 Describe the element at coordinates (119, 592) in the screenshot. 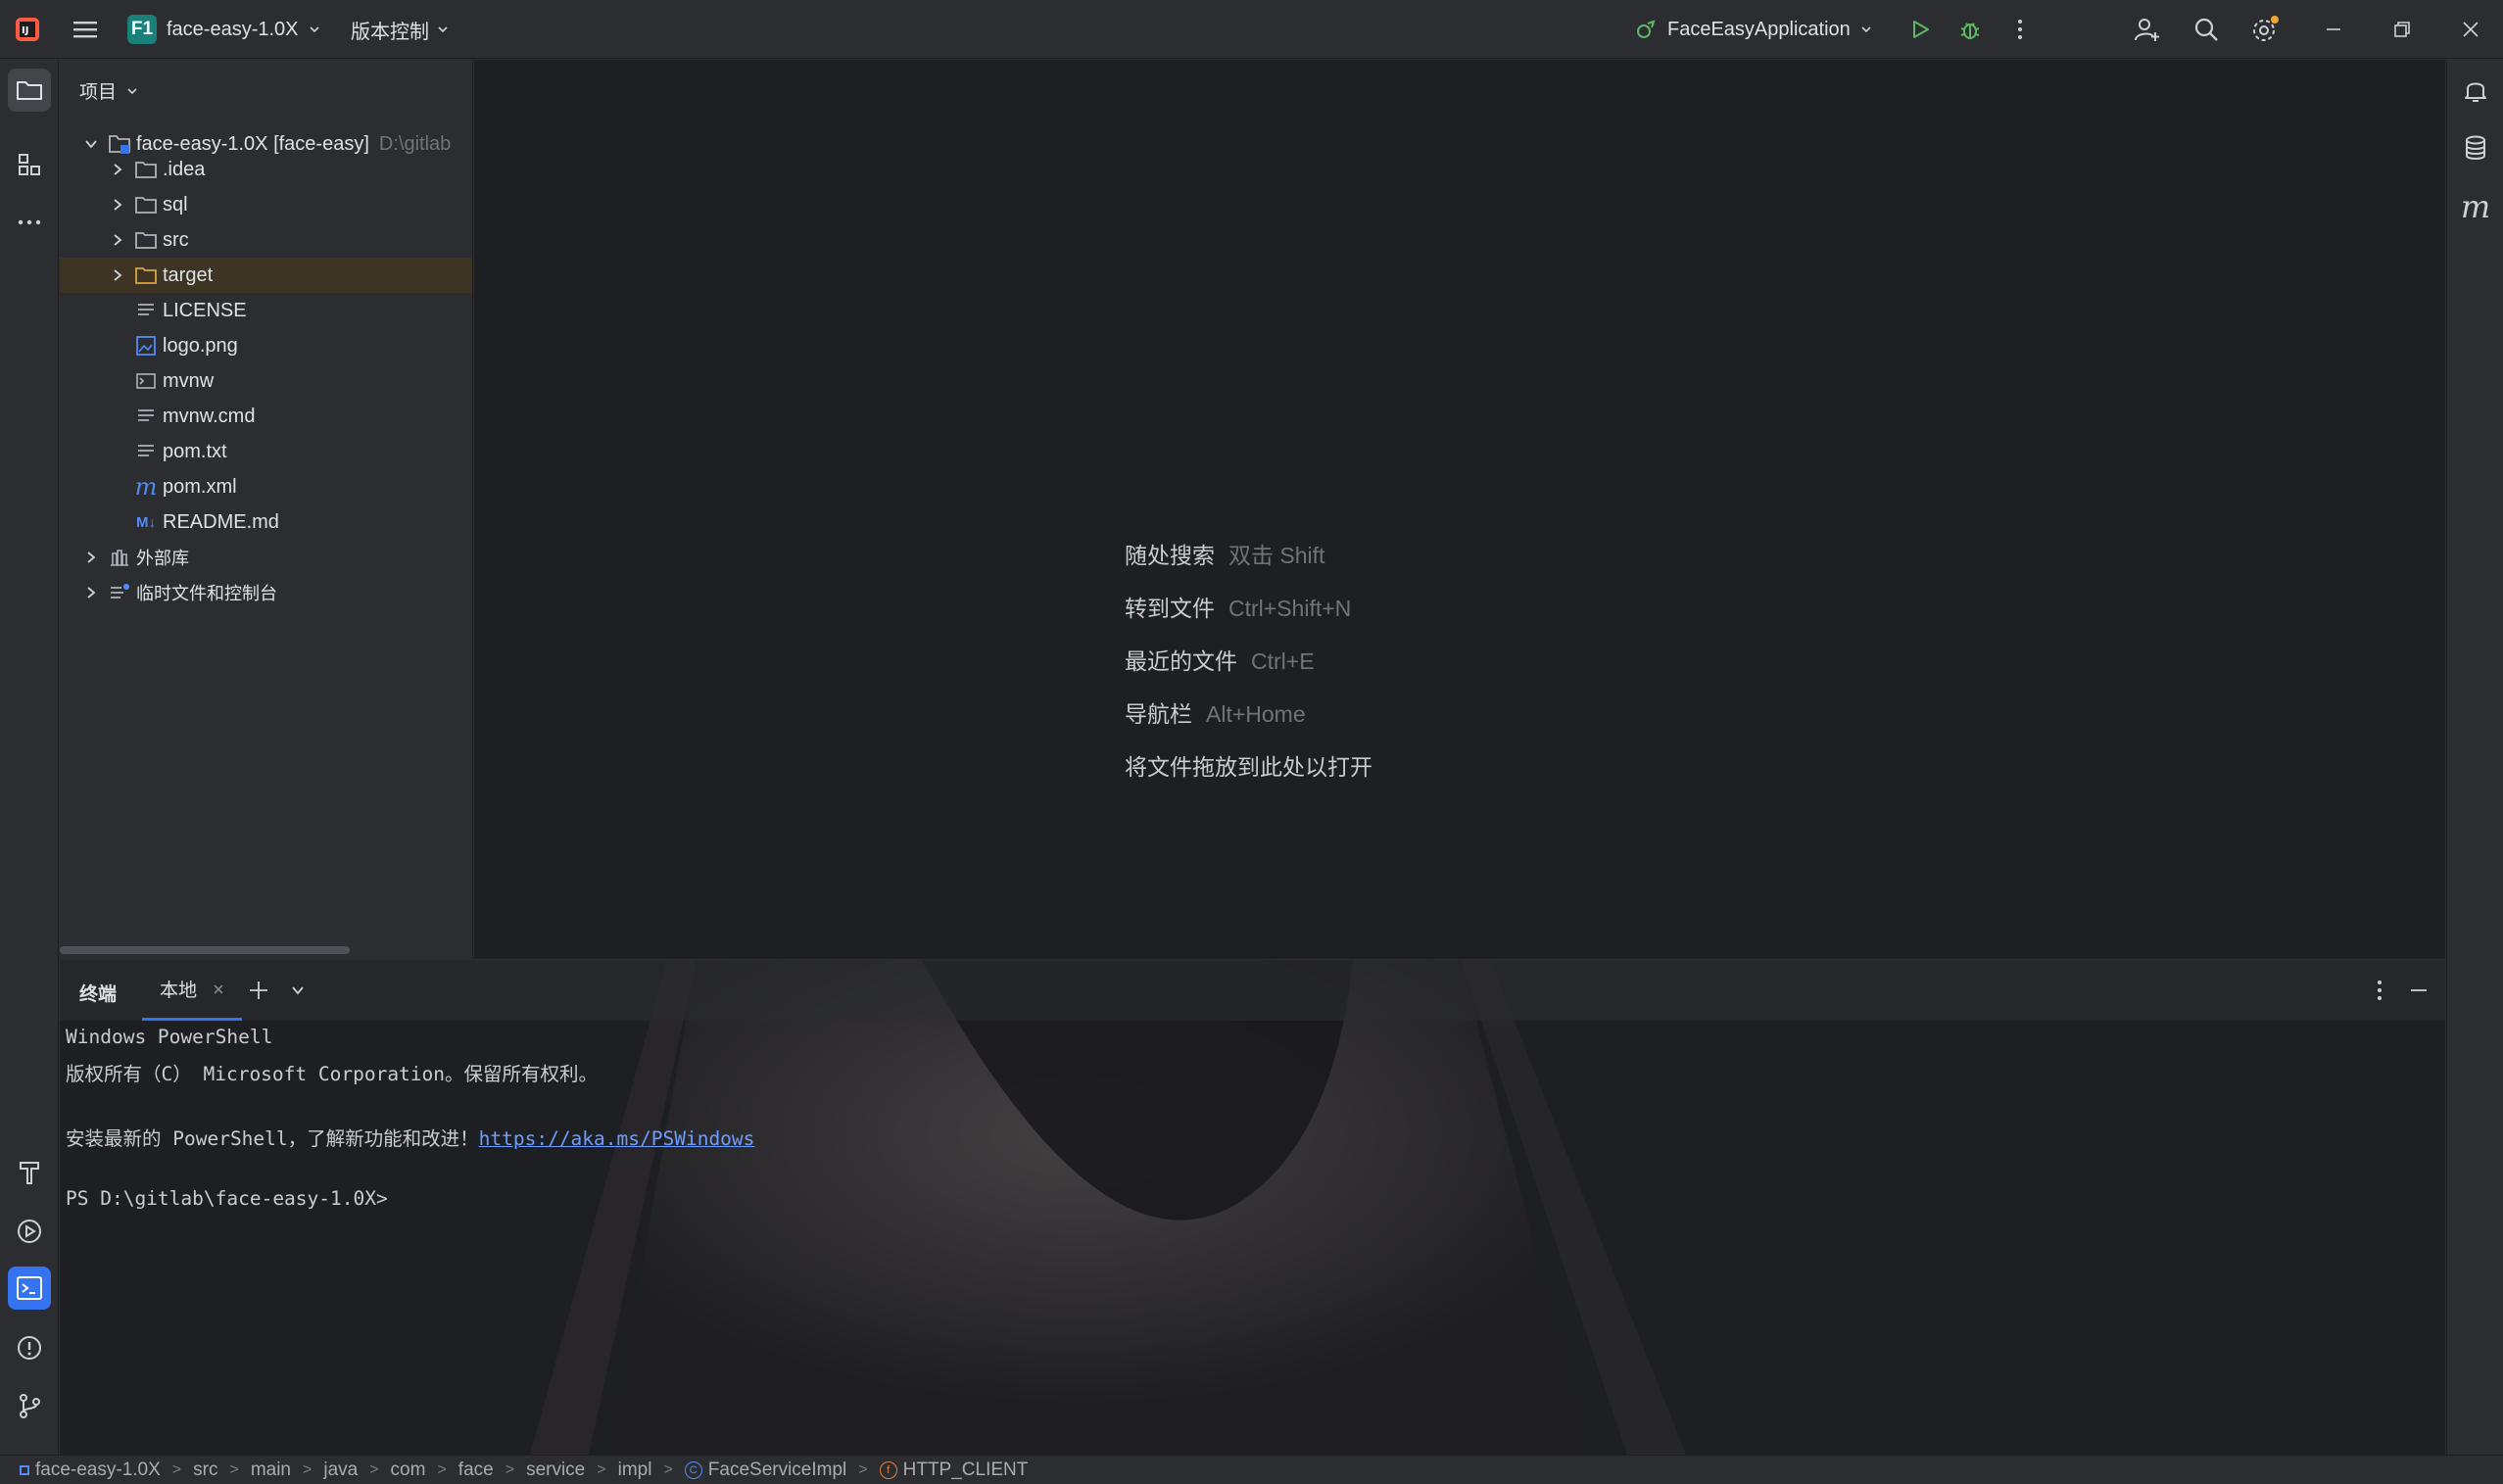

I see `scratches-icon` at that location.